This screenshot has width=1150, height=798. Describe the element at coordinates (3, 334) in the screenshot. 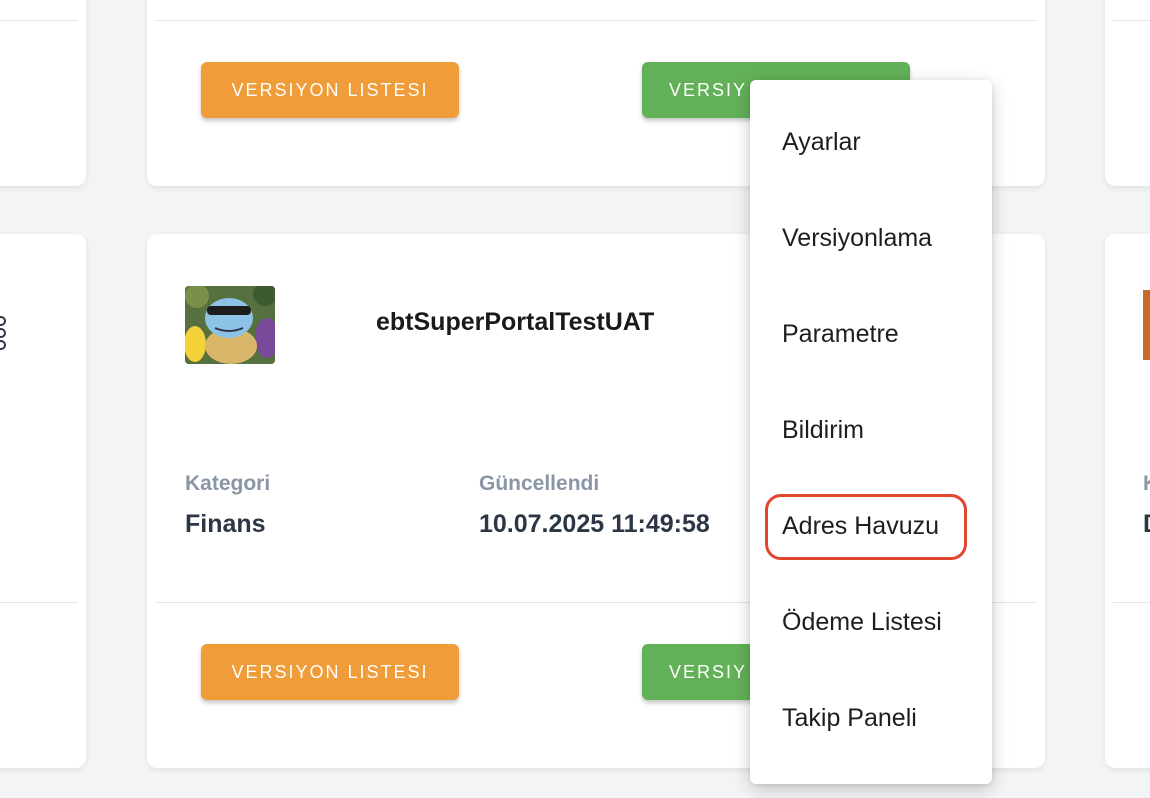

I see `more-options-icon` at that location.